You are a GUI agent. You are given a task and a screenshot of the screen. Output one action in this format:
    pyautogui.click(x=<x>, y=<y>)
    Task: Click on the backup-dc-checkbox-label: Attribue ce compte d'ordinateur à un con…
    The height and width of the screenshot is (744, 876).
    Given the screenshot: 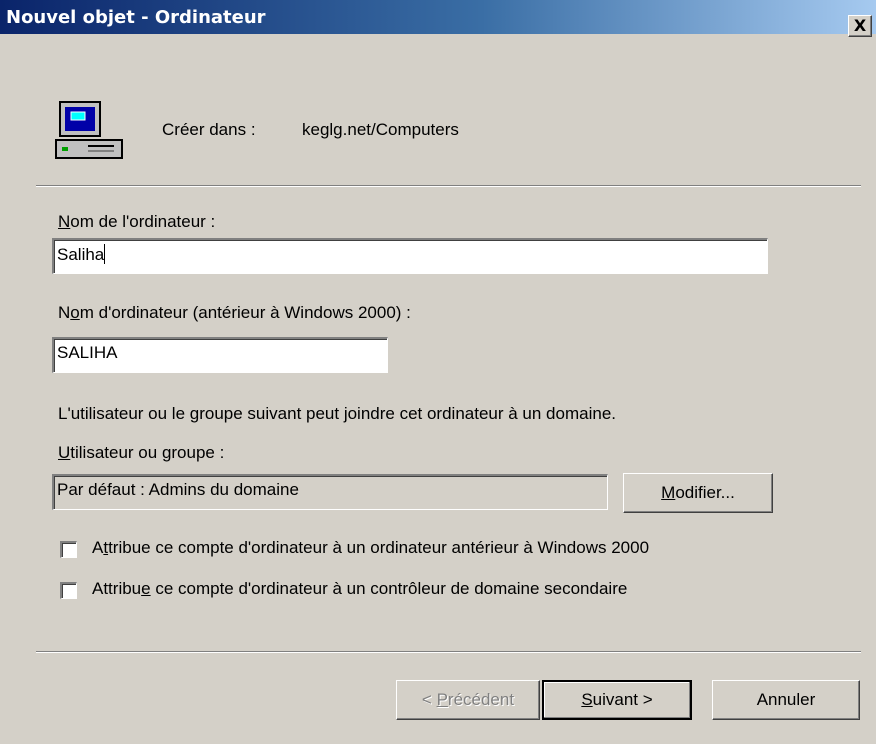 What is the action you would take?
    pyautogui.click(x=359, y=589)
    